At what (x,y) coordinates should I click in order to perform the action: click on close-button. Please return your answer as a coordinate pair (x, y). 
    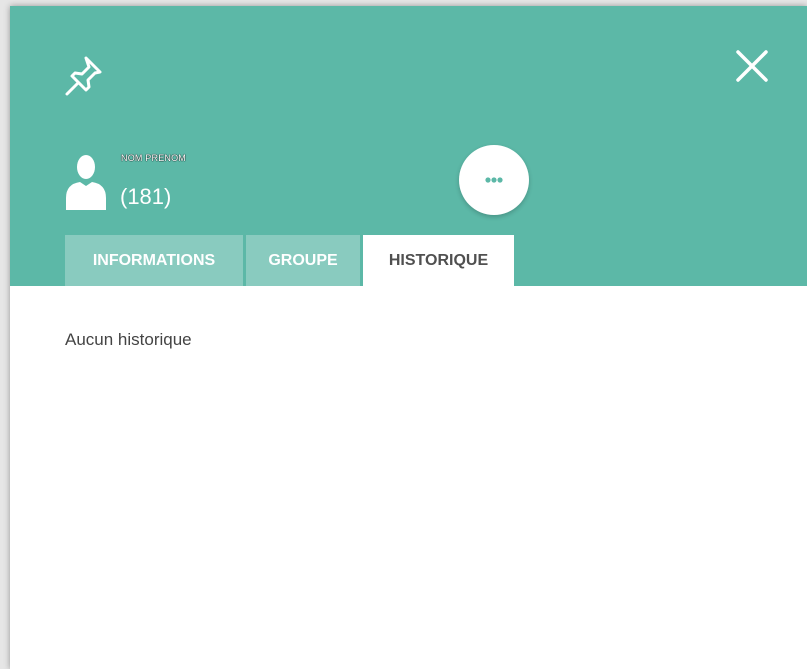
    Looking at the image, I should click on (752, 66).